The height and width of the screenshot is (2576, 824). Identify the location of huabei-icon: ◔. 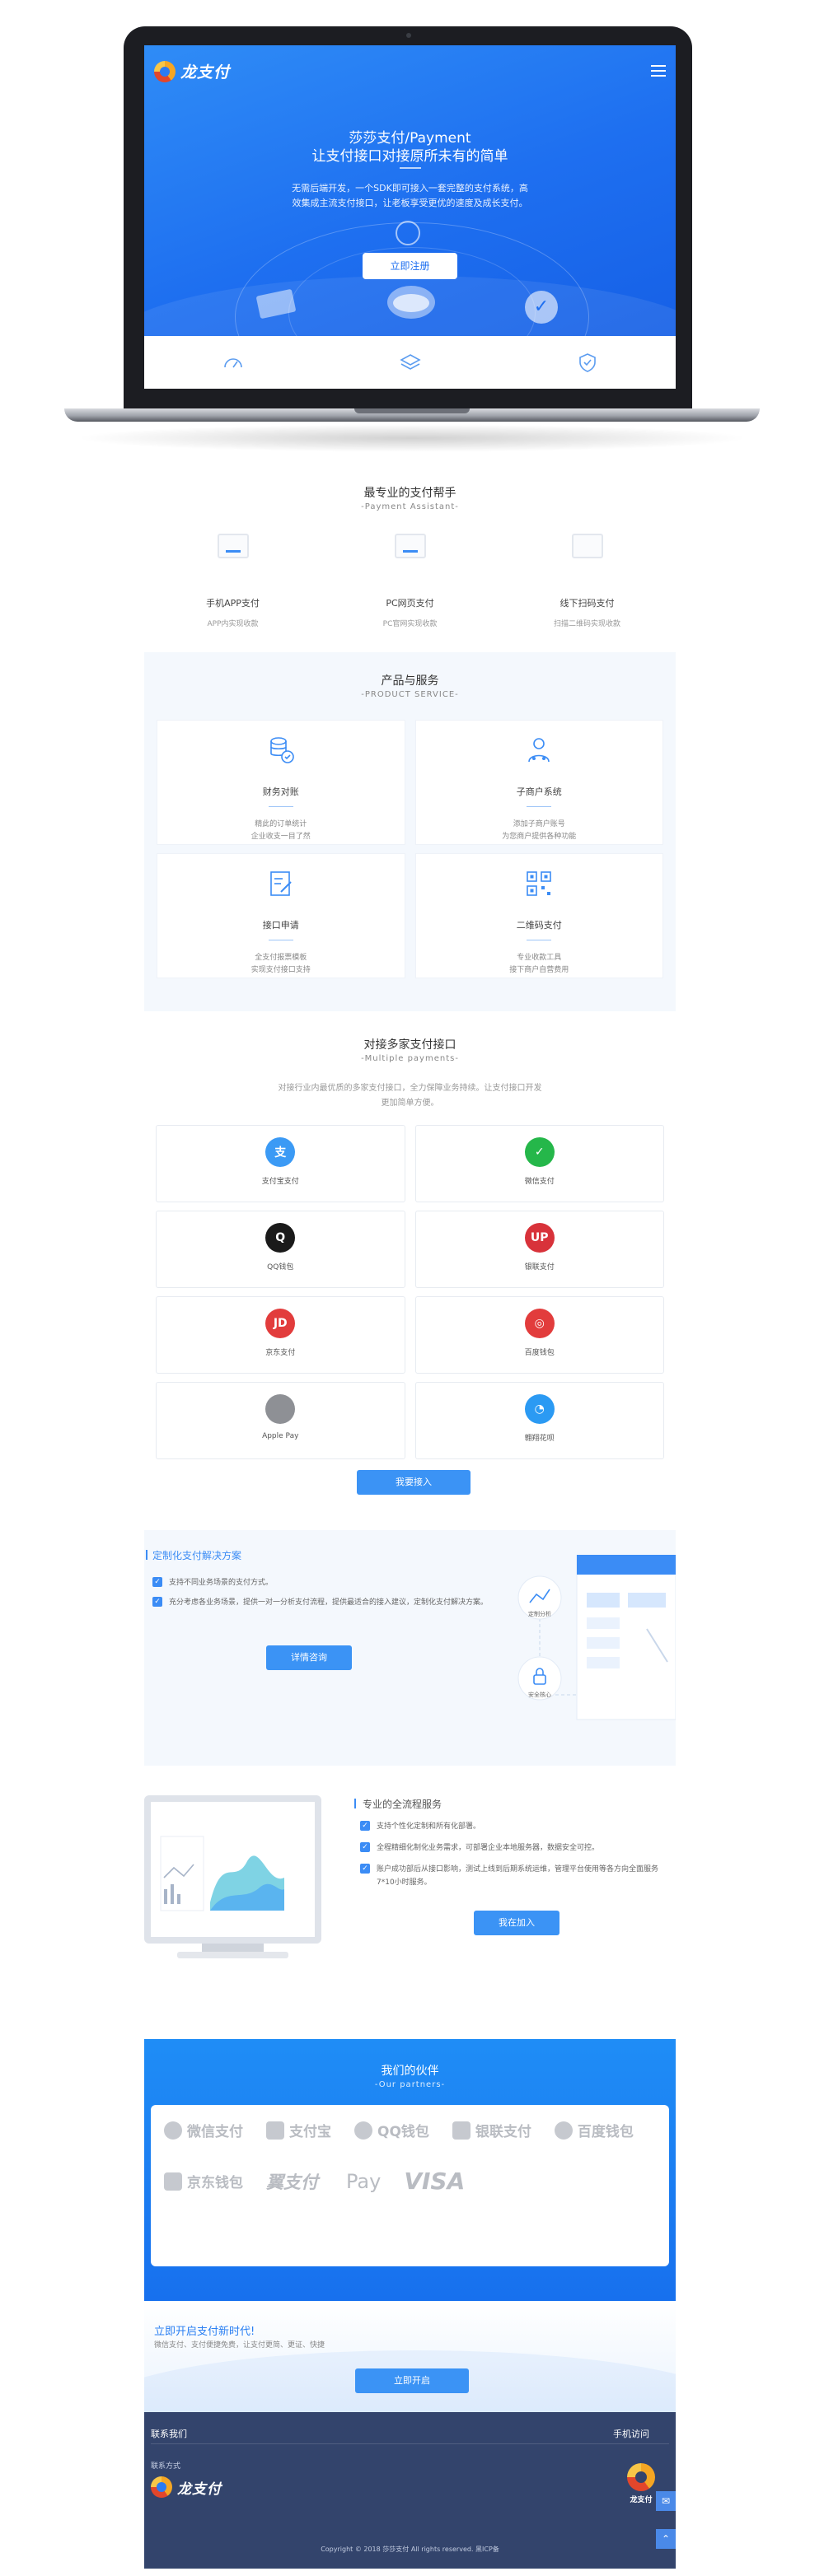
(539, 1409).